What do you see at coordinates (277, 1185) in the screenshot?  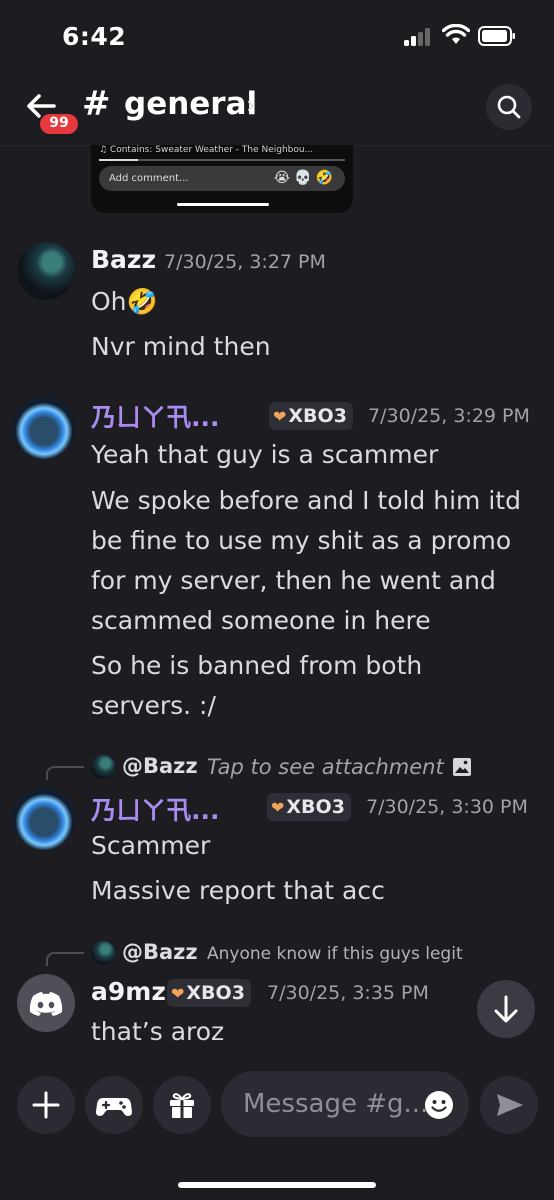 I see `home-indicator` at bounding box center [277, 1185].